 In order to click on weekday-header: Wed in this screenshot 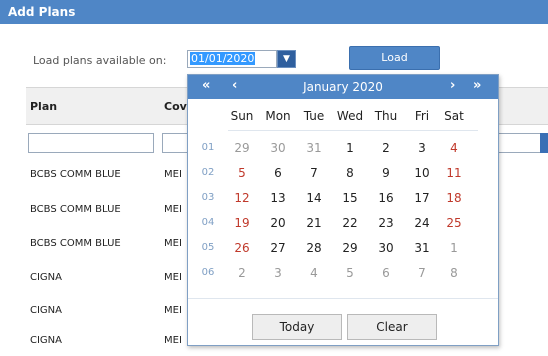, I will do `click(350, 116)`.